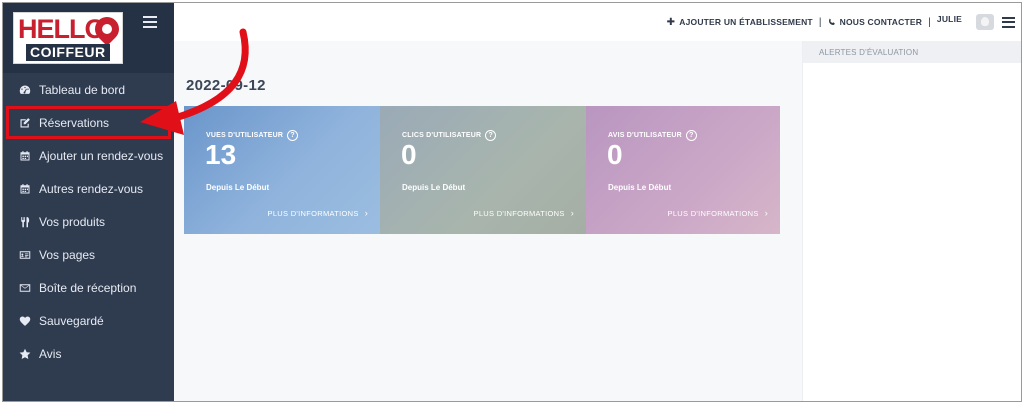  What do you see at coordinates (221, 154) in the screenshot?
I see `card-value: 13` at bounding box center [221, 154].